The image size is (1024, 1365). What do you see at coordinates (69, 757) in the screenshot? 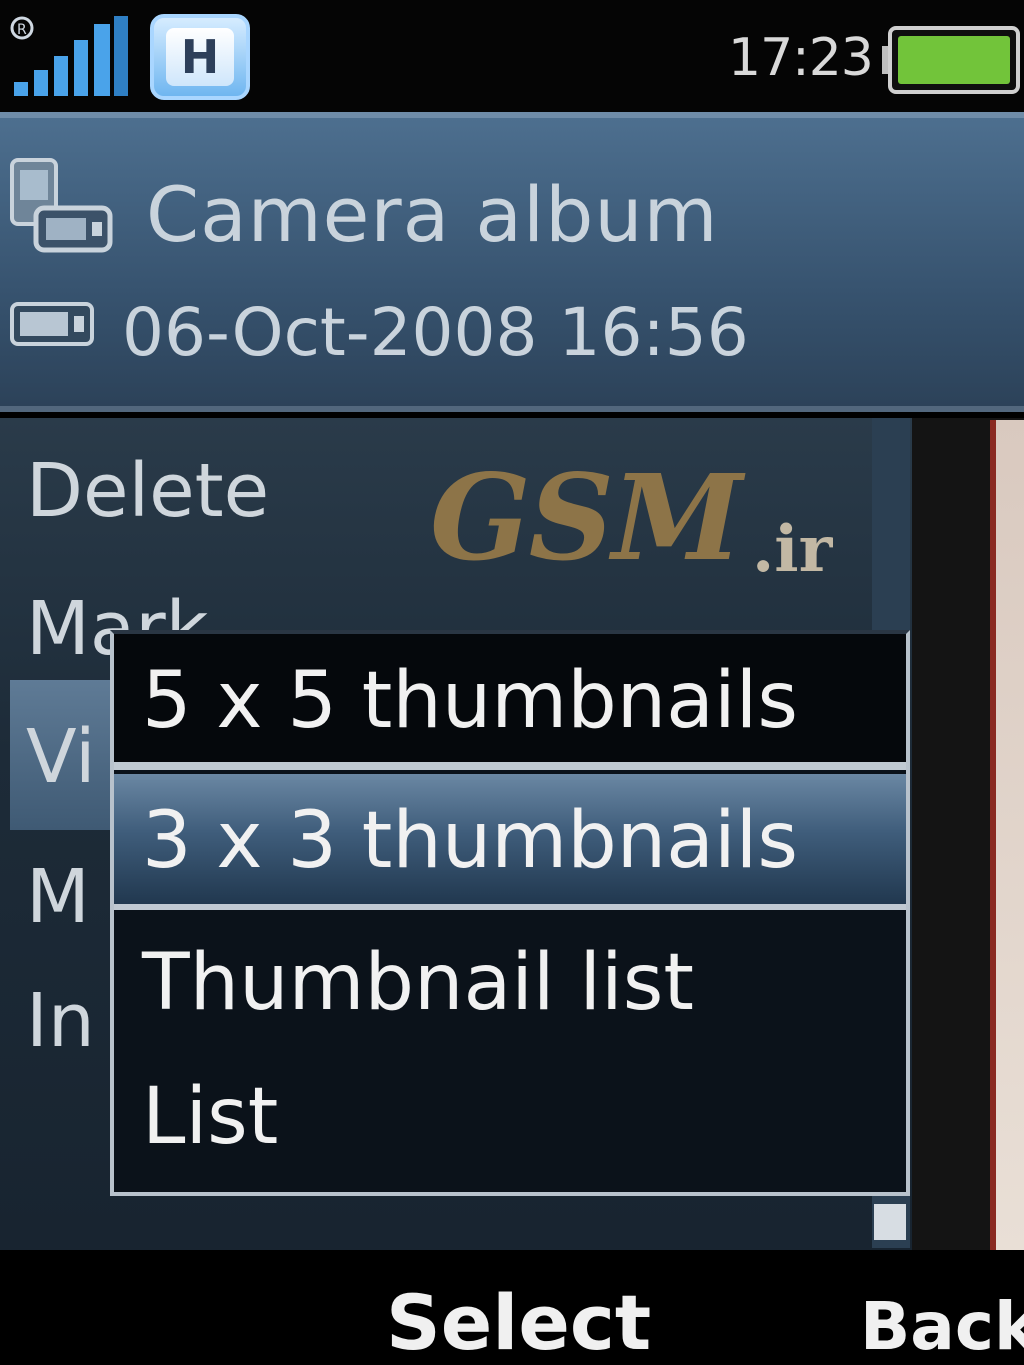
I see `menu-item-view: Vi` at bounding box center [69, 757].